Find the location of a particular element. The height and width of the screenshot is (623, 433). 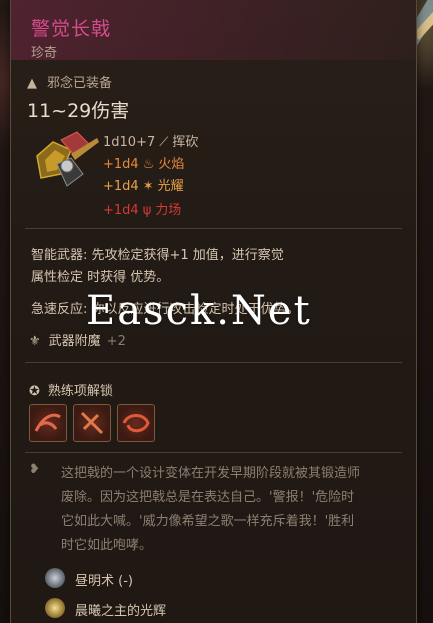

damage-type: 光耀 is located at coordinates (170, 186).